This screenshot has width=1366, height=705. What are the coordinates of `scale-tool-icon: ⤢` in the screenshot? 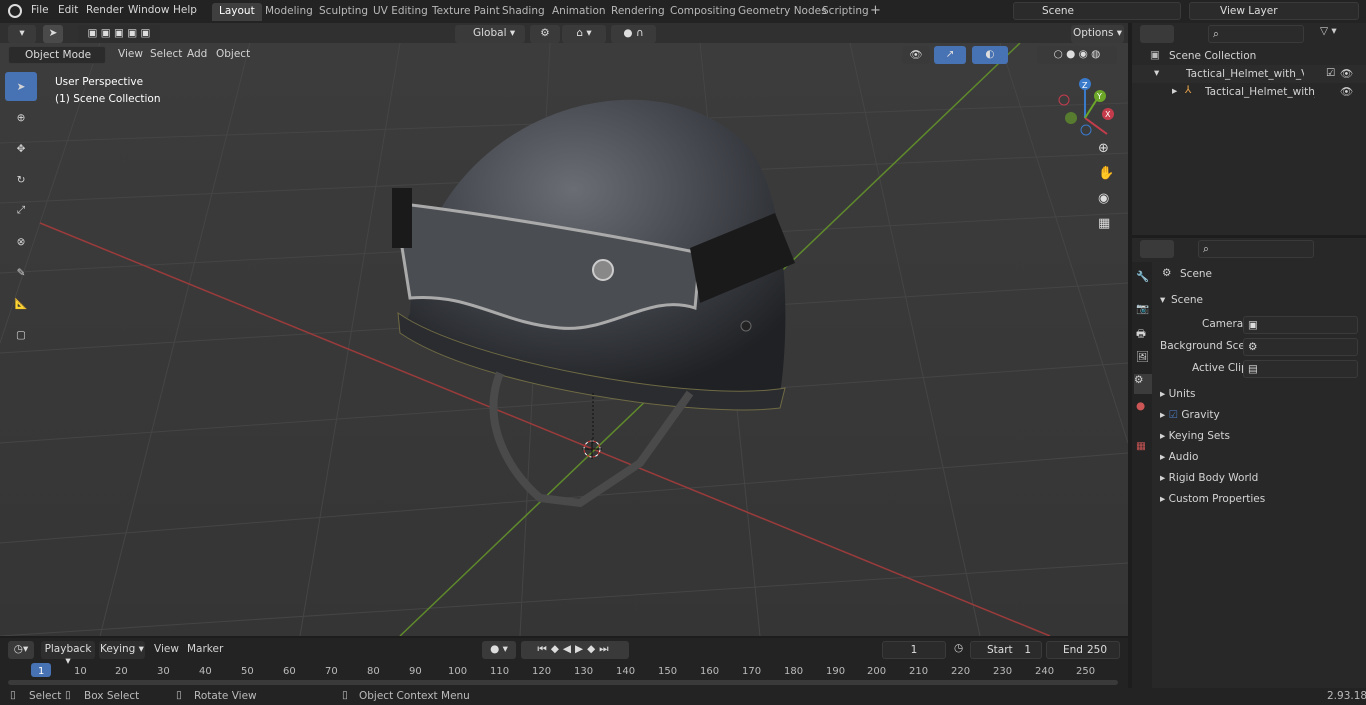 It's located at (21, 210).